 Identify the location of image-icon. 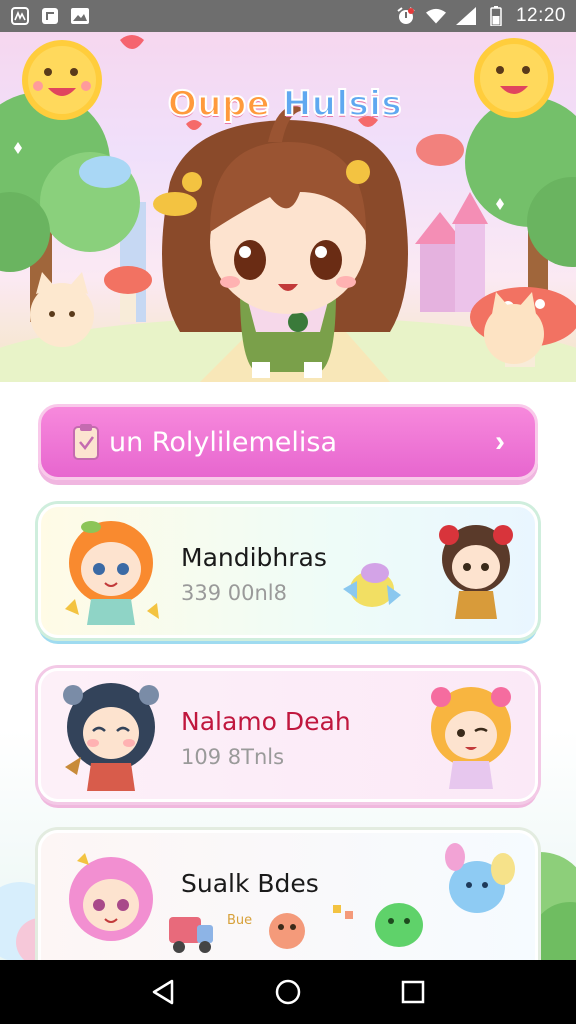
(80, 16).